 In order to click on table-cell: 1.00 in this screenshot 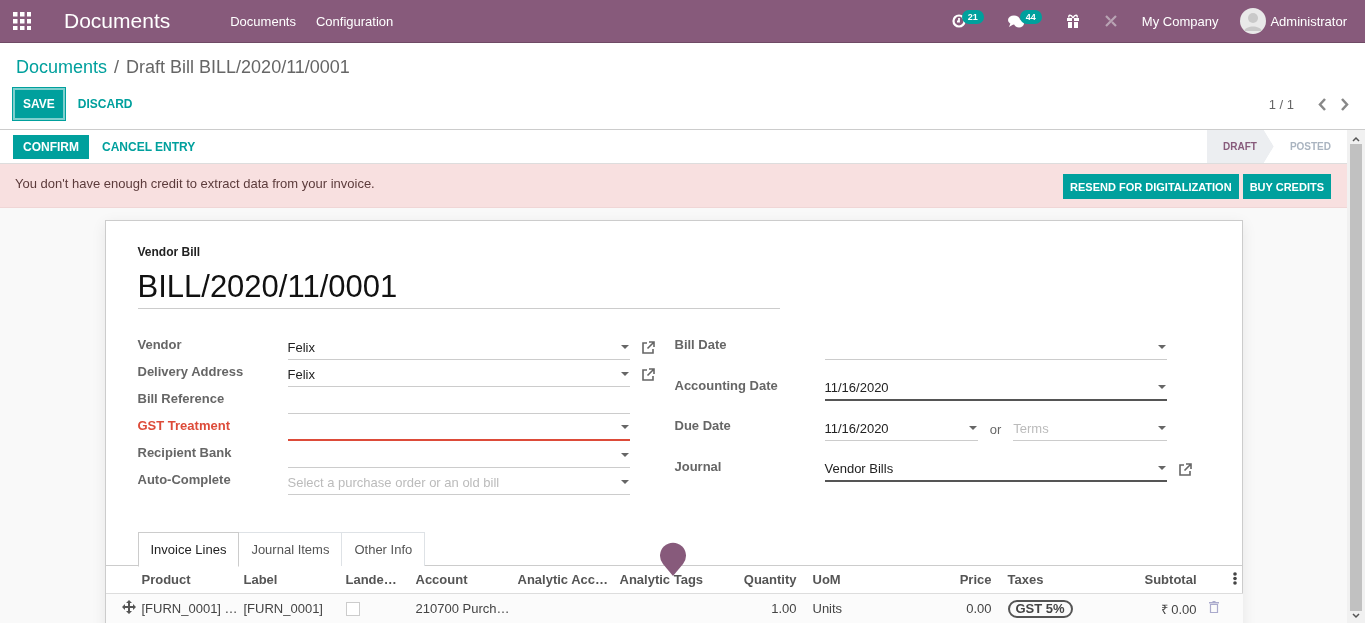, I will do `click(763, 608)`.